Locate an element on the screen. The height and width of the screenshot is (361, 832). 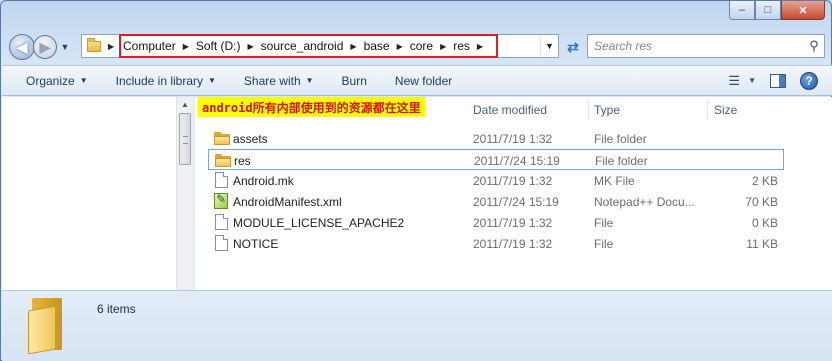
column-header-type: Type is located at coordinates (607, 110).